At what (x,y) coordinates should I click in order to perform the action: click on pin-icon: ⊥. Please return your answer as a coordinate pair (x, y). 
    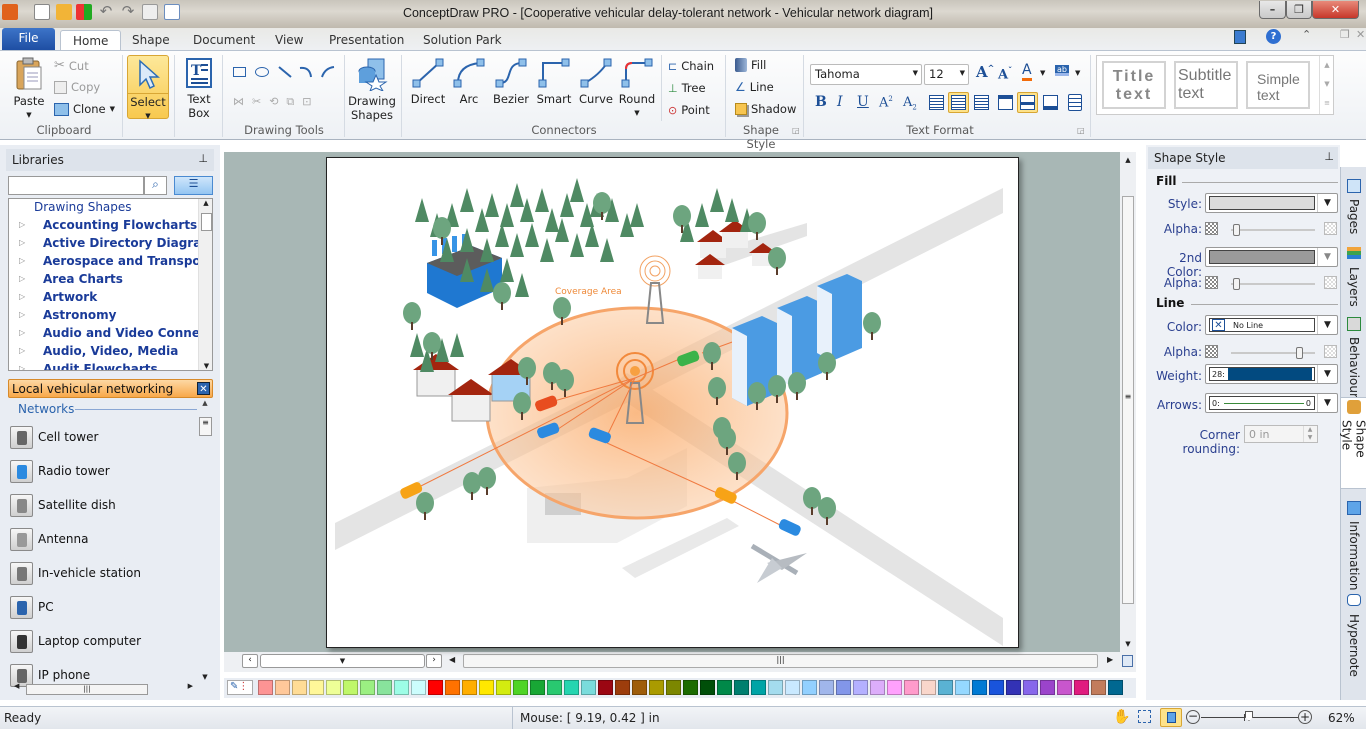
    Looking at the image, I should click on (1329, 156).